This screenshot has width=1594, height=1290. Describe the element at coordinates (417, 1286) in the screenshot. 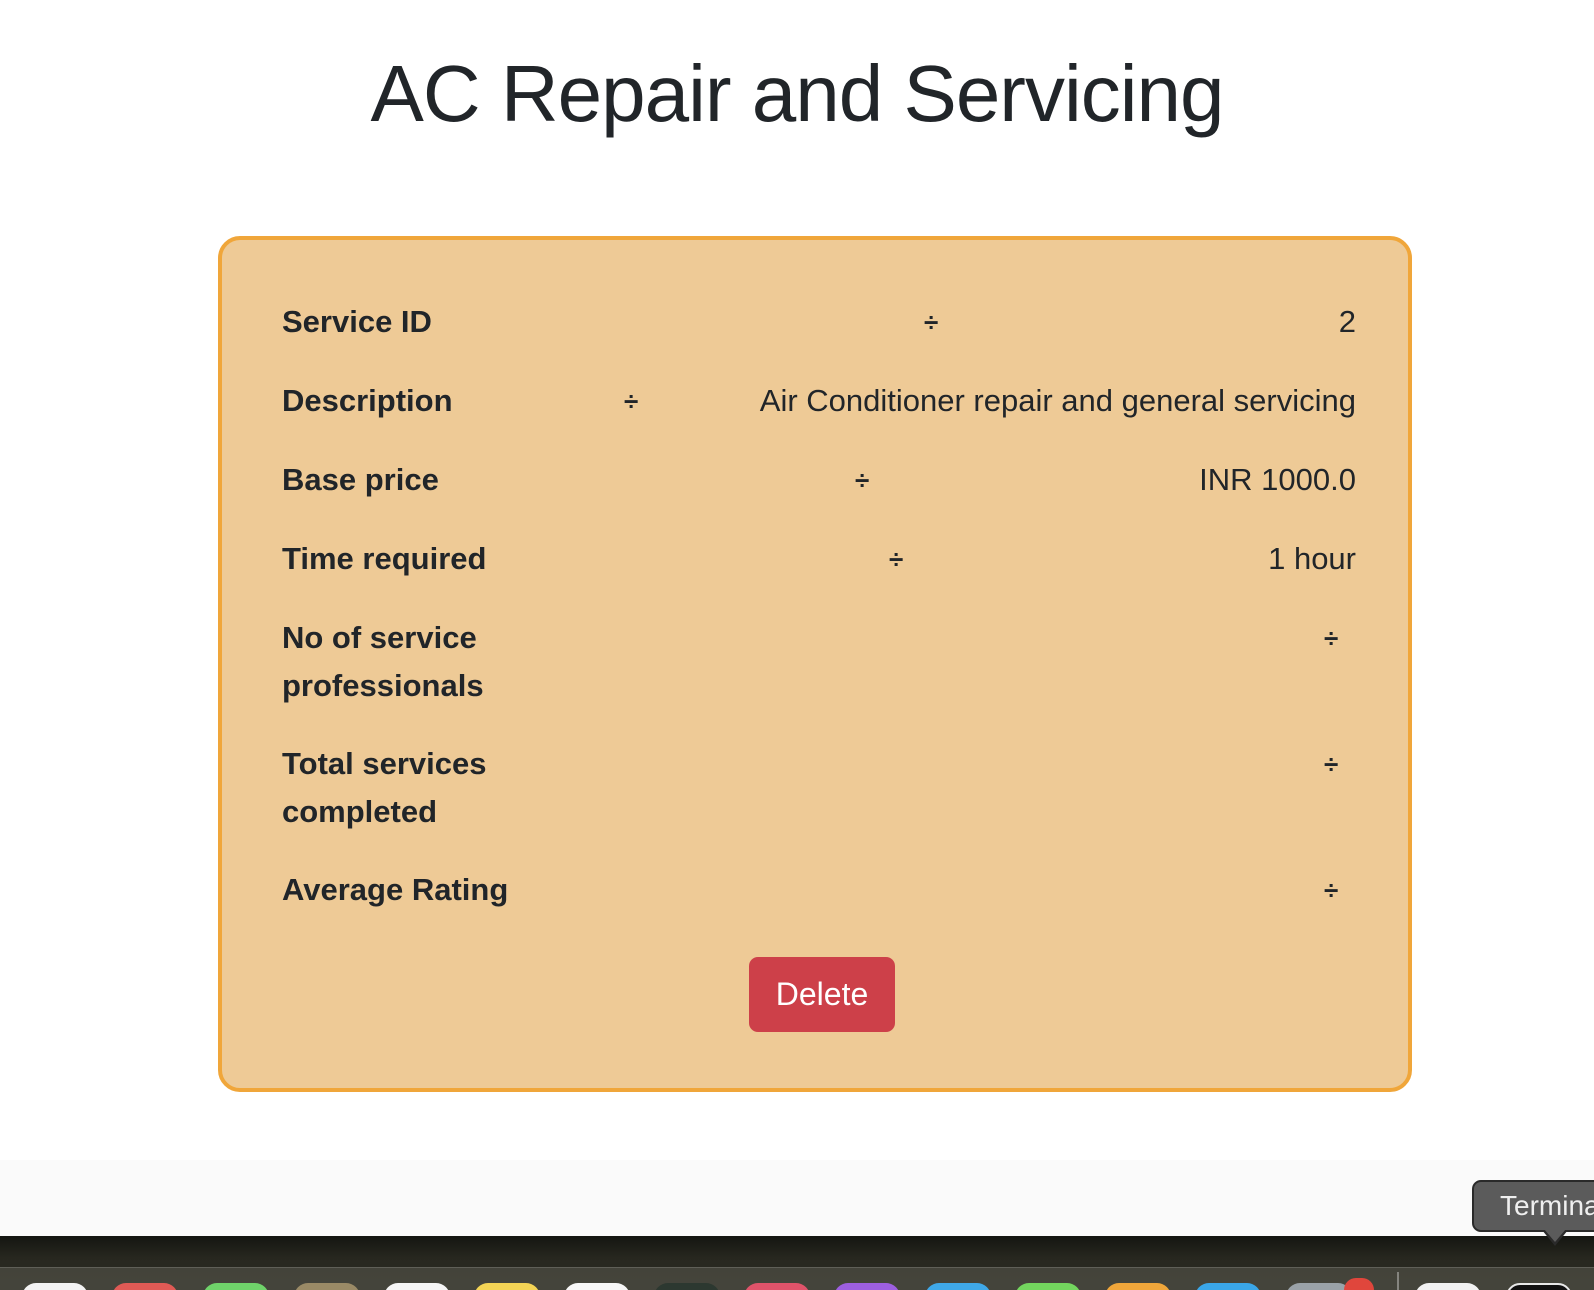

I see `app-icon-white` at that location.